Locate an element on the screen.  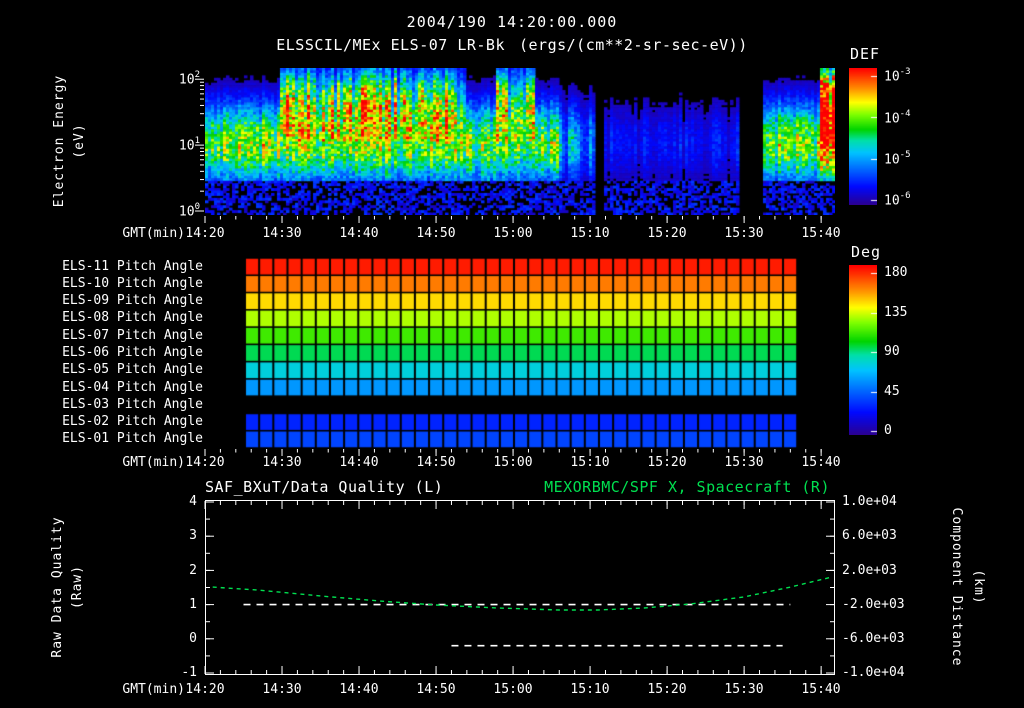
def-colorbar-tick: 10-6 is located at coordinates (897, 200).